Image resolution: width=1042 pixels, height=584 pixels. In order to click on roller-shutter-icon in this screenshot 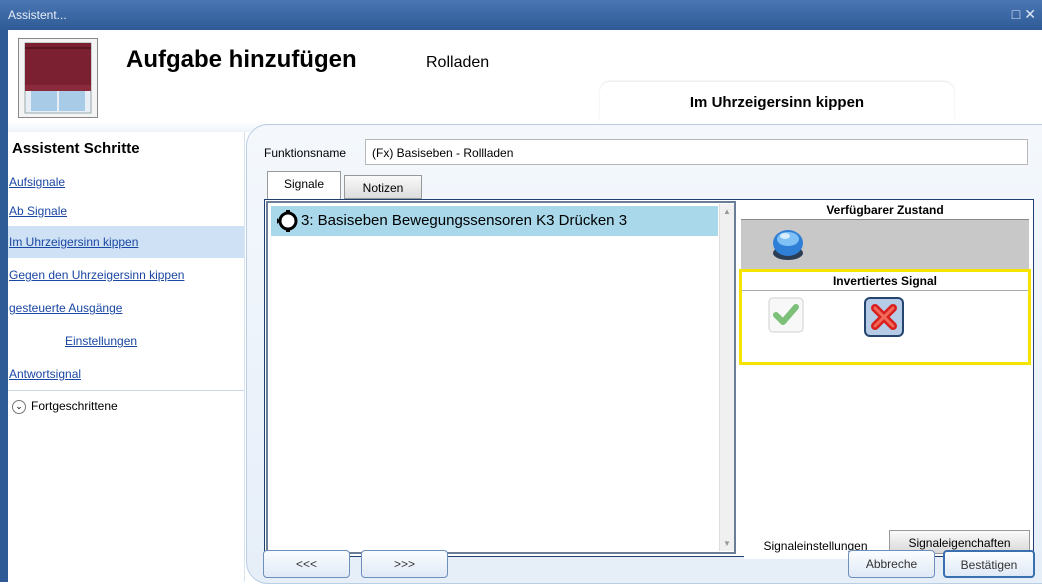, I will do `click(58, 78)`.